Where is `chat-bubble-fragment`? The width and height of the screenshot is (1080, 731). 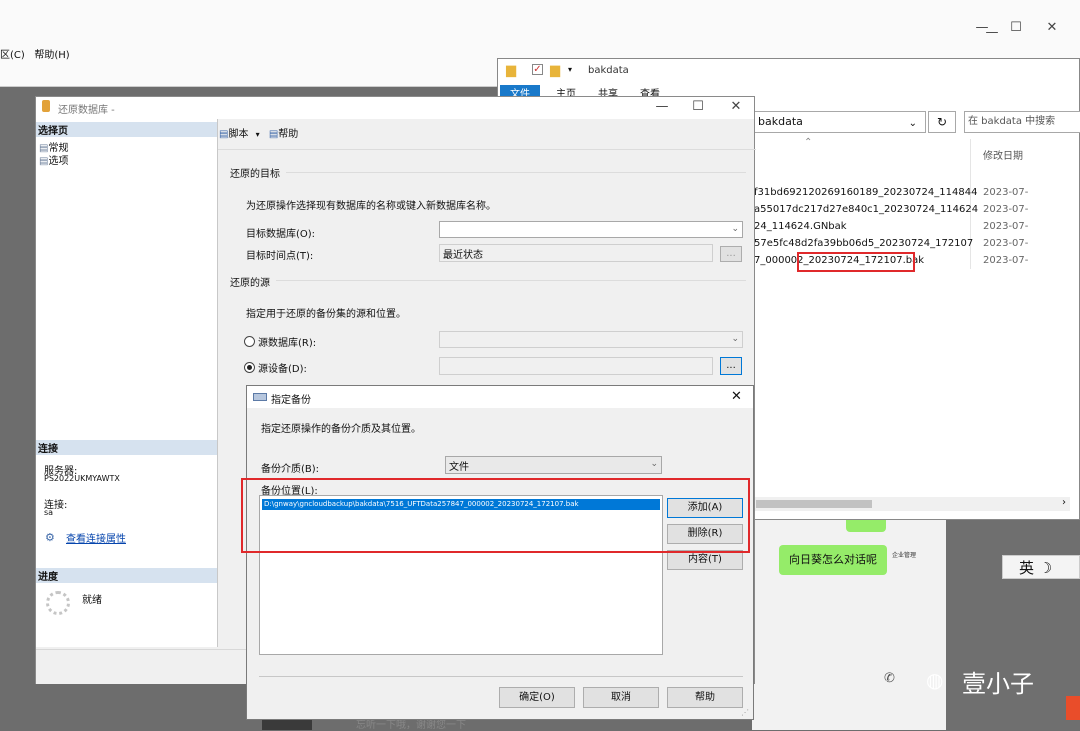 chat-bubble-fragment is located at coordinates (866, 525).